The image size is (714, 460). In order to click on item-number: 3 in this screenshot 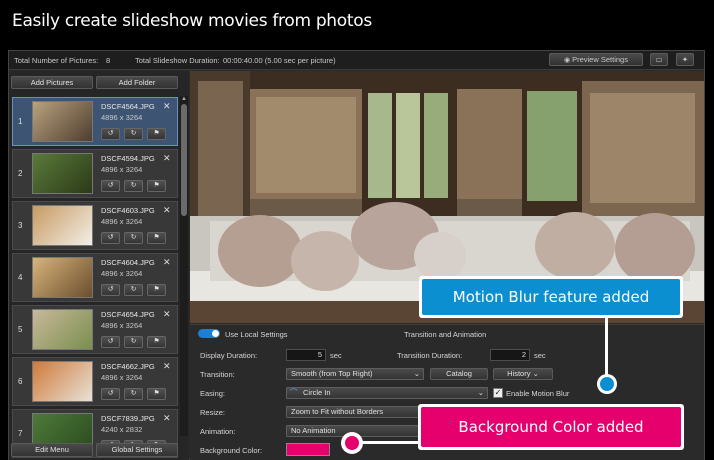, I will do `click(20, 225)`.